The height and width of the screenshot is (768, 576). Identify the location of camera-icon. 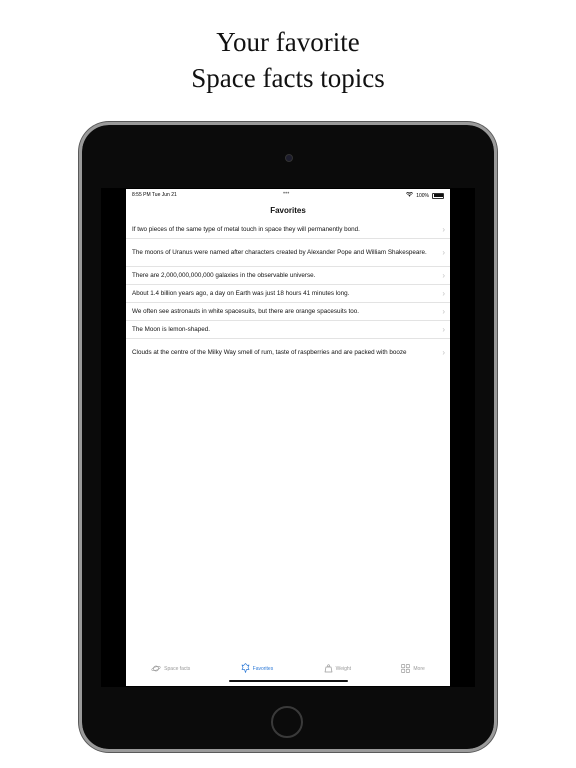
(289, 158).